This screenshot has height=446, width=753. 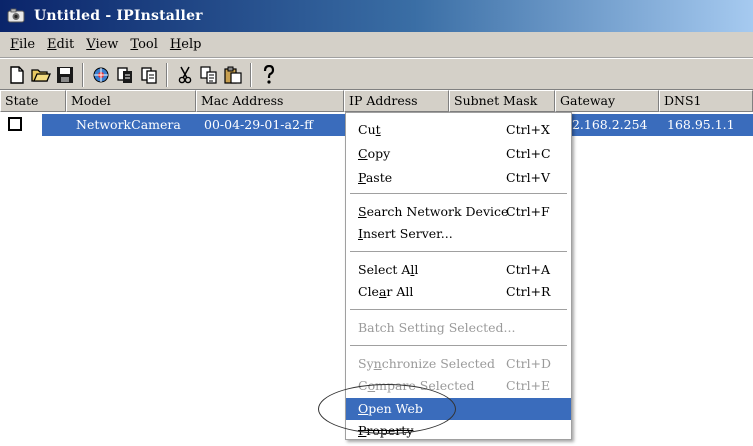 I want to click on menu-view: View, so click(x=102, y=44).